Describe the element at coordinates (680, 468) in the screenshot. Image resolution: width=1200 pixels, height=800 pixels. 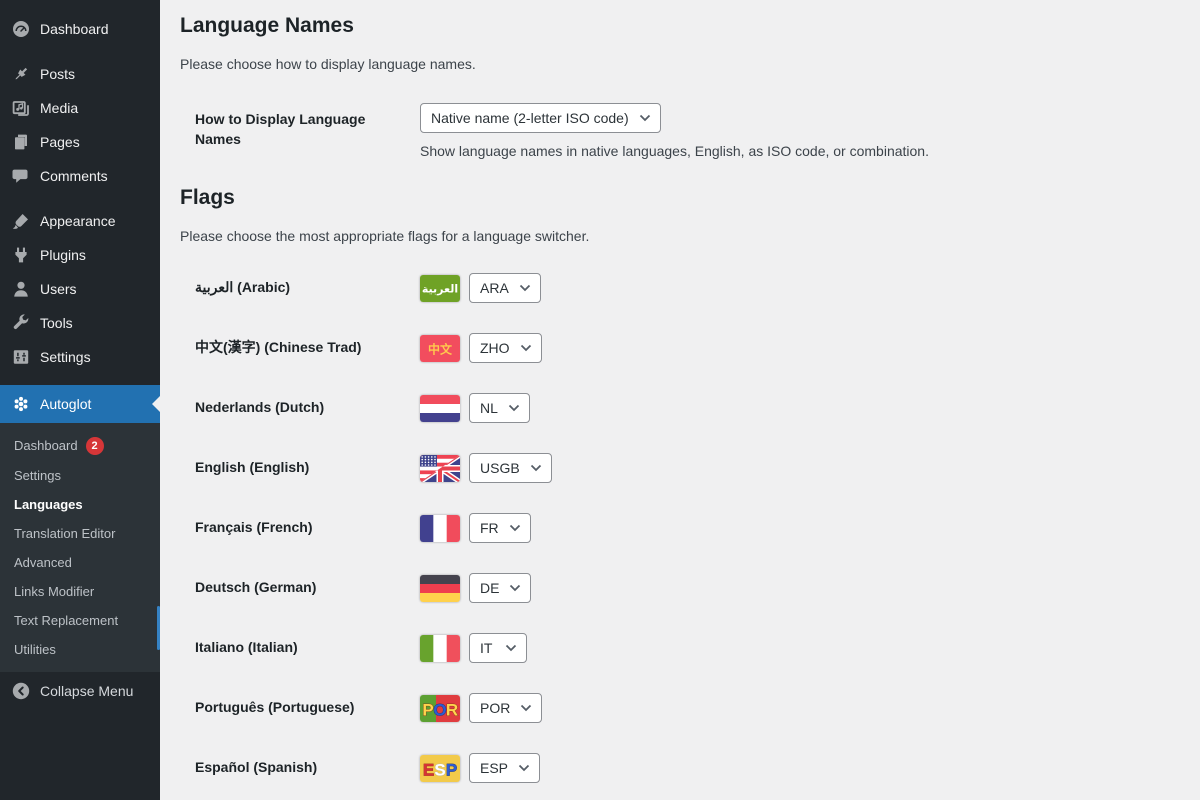
I see `flag-row: English (English) USGB` at that location.